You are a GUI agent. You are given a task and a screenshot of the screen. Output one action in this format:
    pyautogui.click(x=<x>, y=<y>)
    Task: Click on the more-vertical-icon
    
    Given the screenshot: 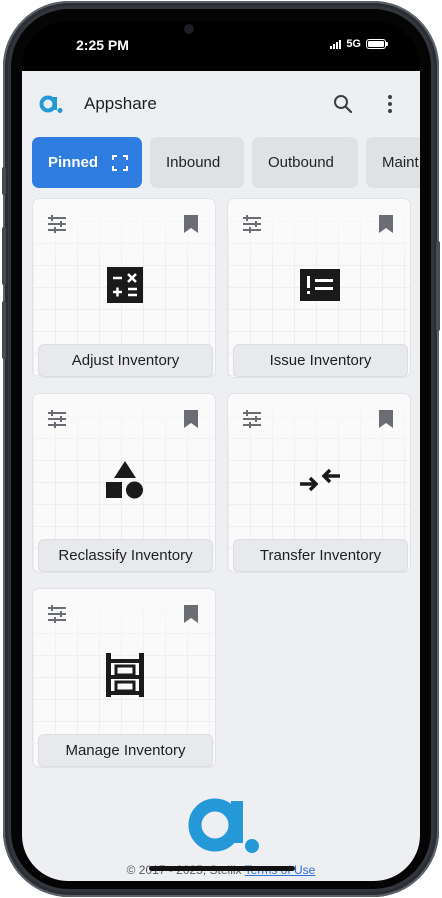 What is the action you would take?
    pyautogui.click(x=390, y=97)
    